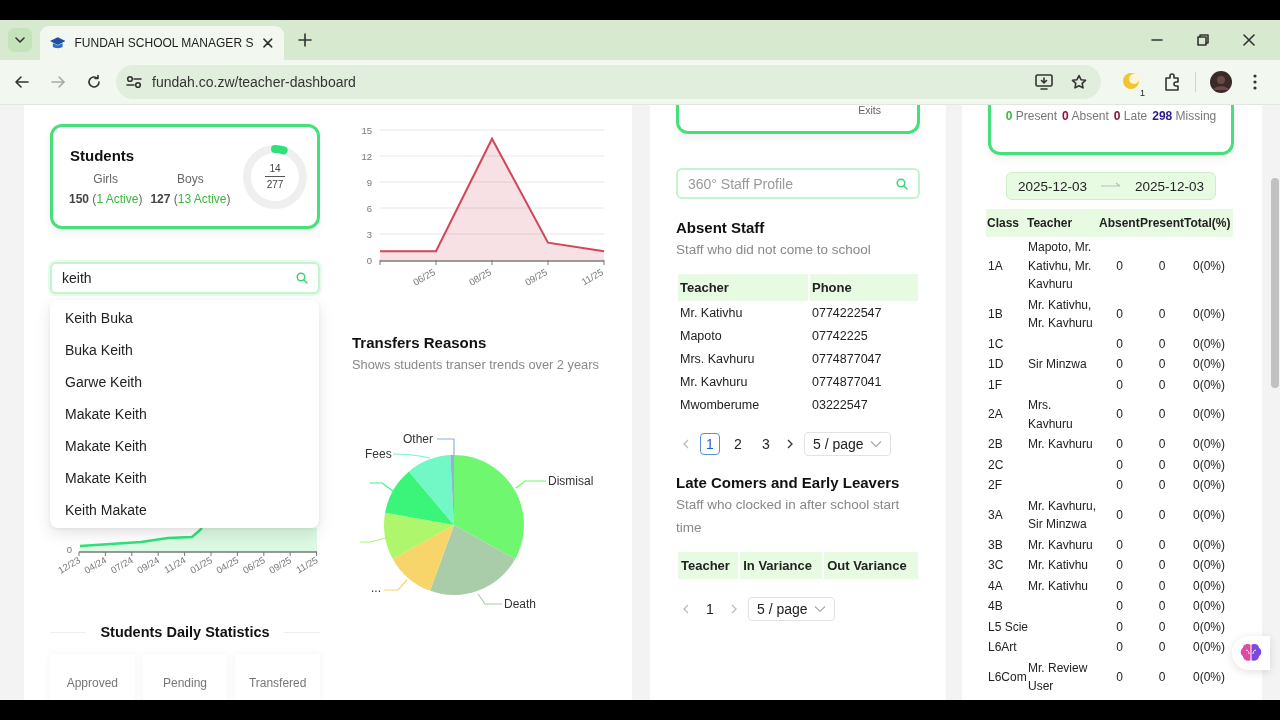  Describe the element at coordinates (253, 565) in the screenshot. I see `axis-label: 06/25` at that location.